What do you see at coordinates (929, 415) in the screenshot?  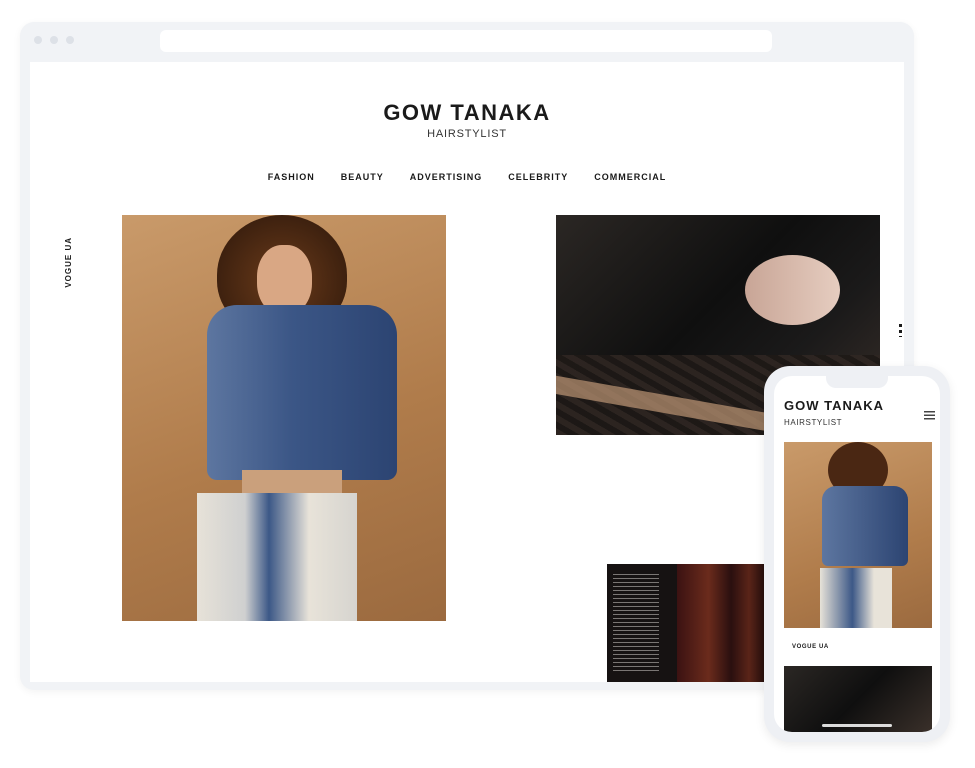 I see `hamburger-icon` at bounding box center [929, 415].